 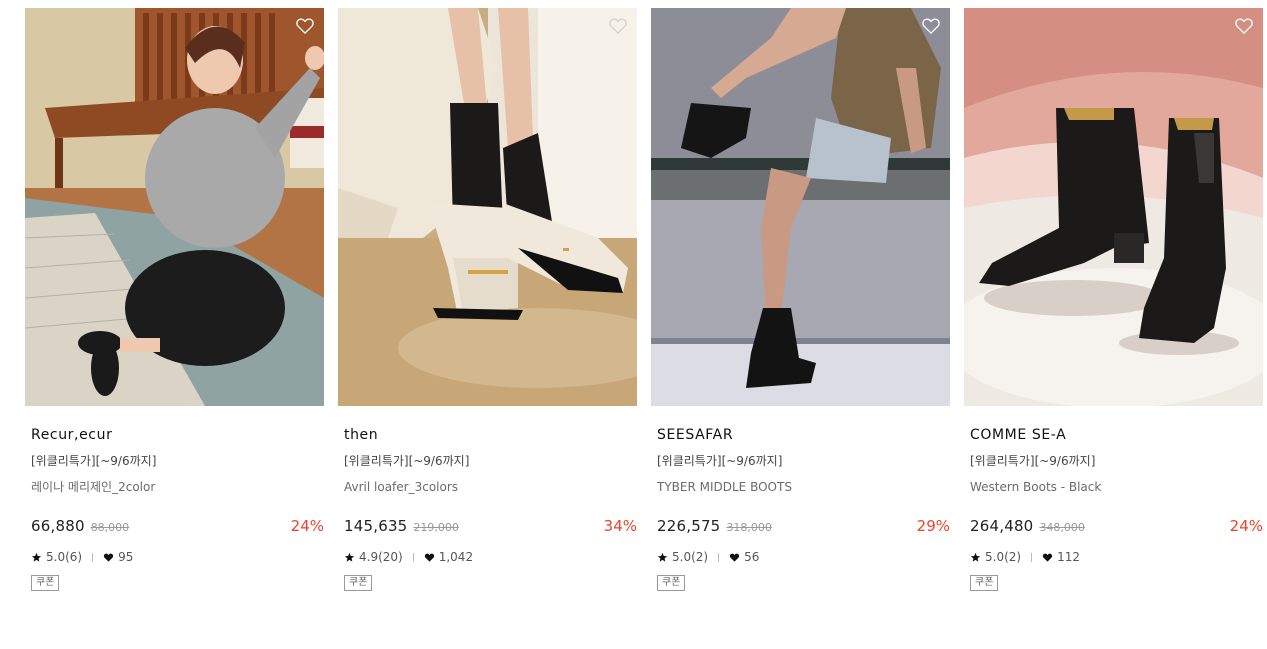 I want to click on sale-price: 264,480, so click(x=1002, y=526).